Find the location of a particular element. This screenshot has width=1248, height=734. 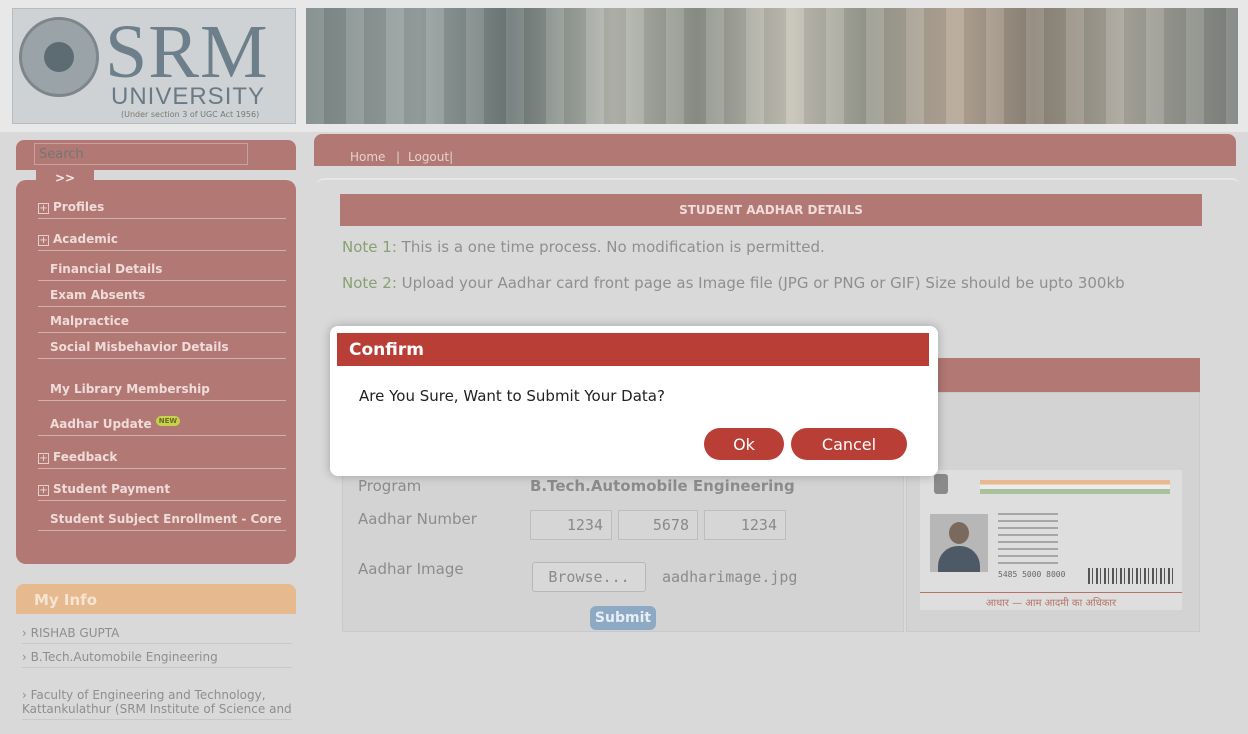

sidebar-item-exam-absents: Exam Absents is located at coordinates (162, 297).